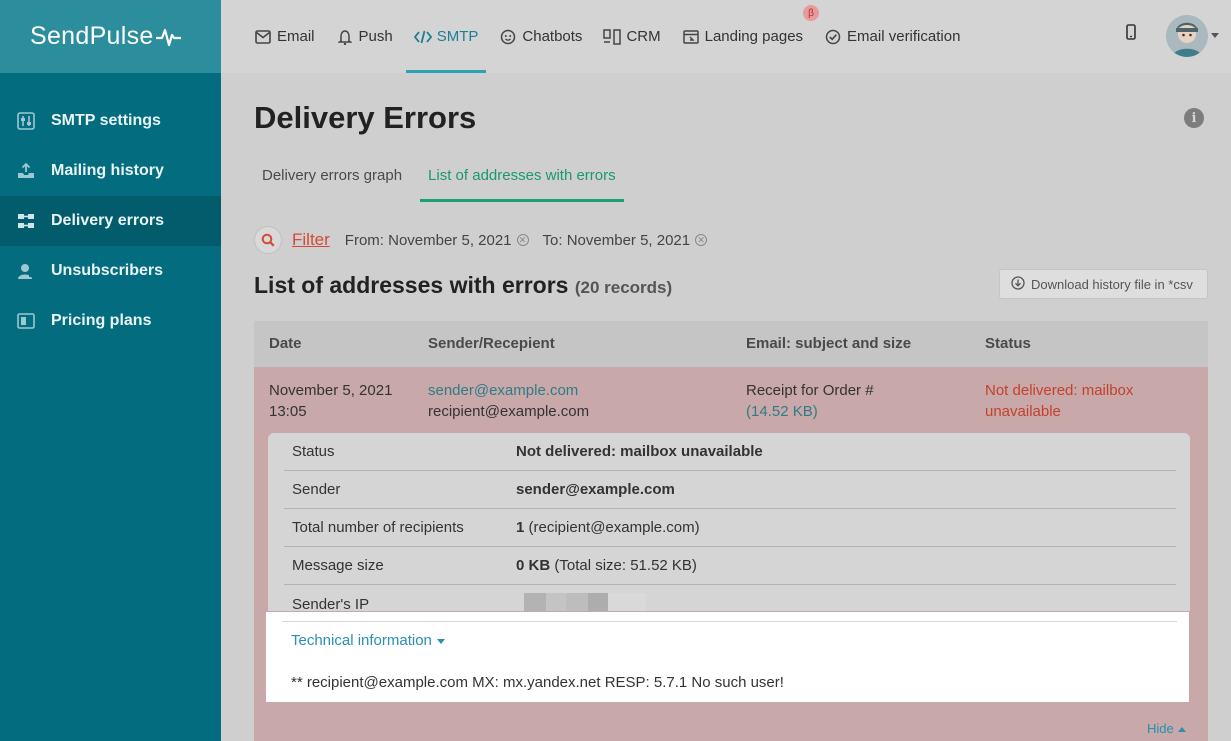  I want to click on clear-from-icon: ✕, so click(522, 240).